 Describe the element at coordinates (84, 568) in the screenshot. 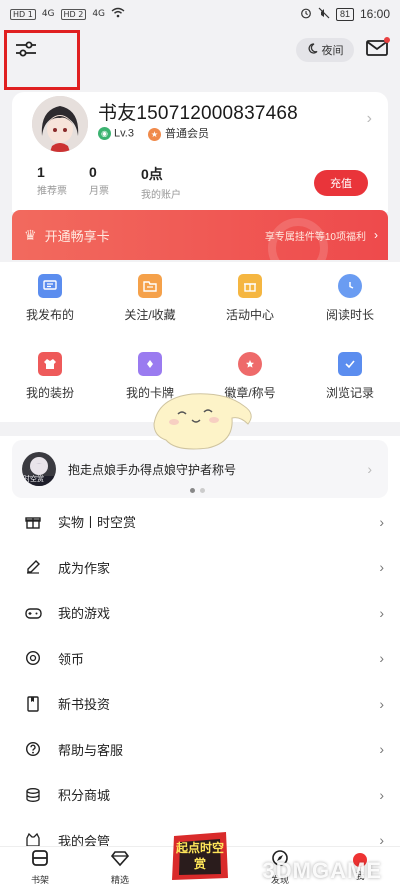

I see `menu-item-label: 成为作家` at that location.